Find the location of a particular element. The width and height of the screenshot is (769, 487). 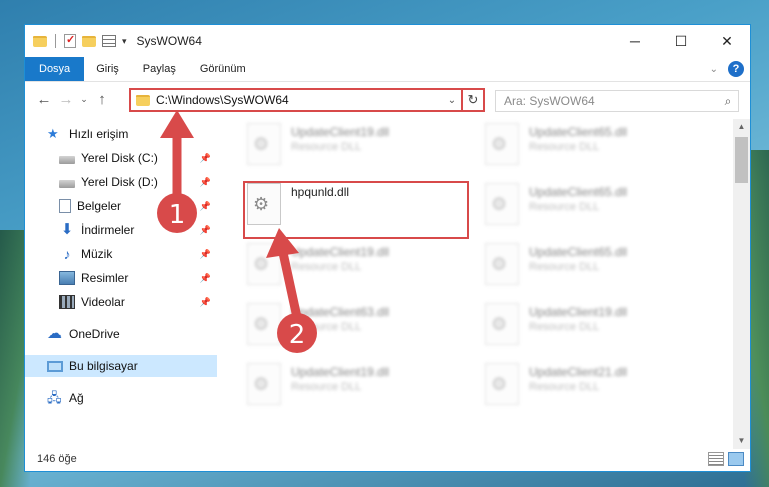

annotation-overlay: 1 2 is located at coordinates (237, 231).